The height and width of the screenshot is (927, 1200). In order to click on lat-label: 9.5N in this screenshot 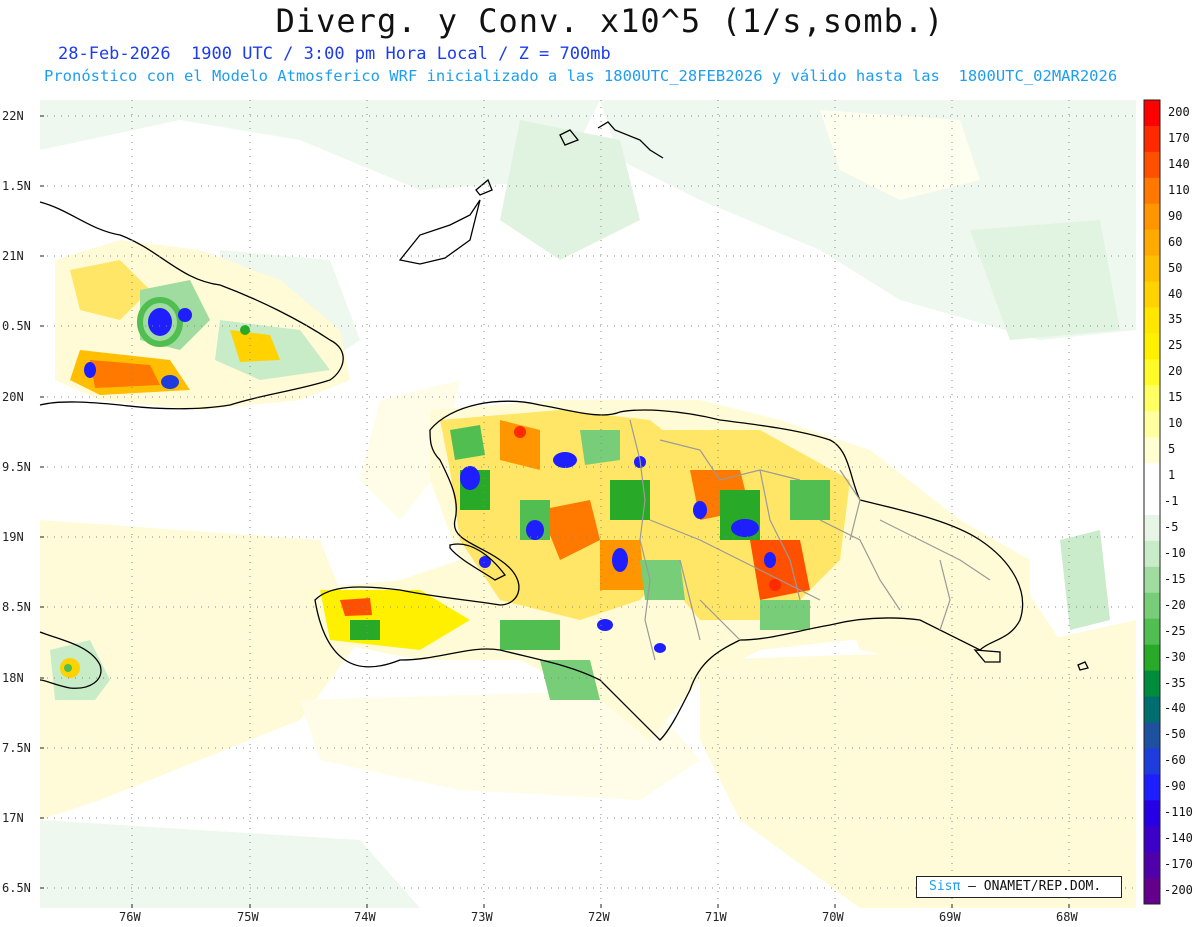, I will do `click(16, 467)`.